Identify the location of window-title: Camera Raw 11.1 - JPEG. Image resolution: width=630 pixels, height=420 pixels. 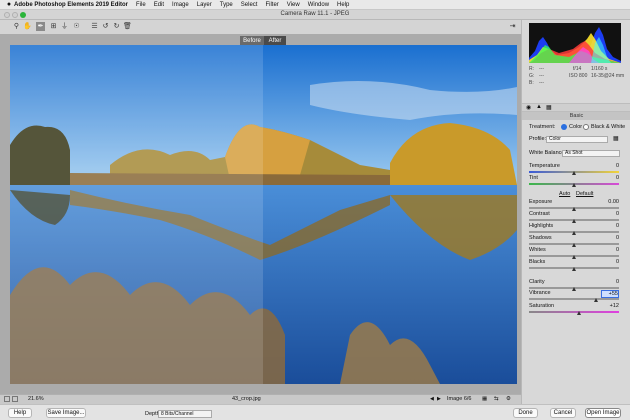
(315, 14).